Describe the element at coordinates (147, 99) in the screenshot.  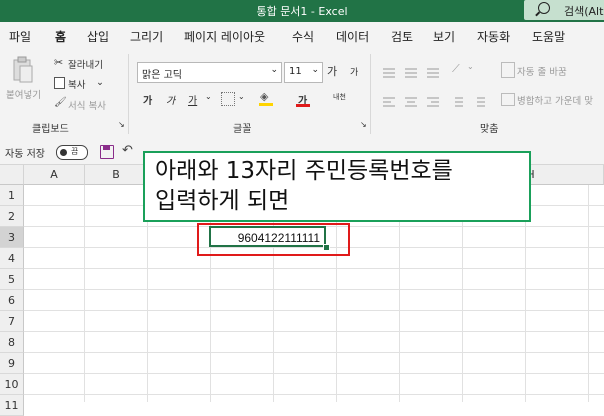
I see `bold-button: 가` at that location.